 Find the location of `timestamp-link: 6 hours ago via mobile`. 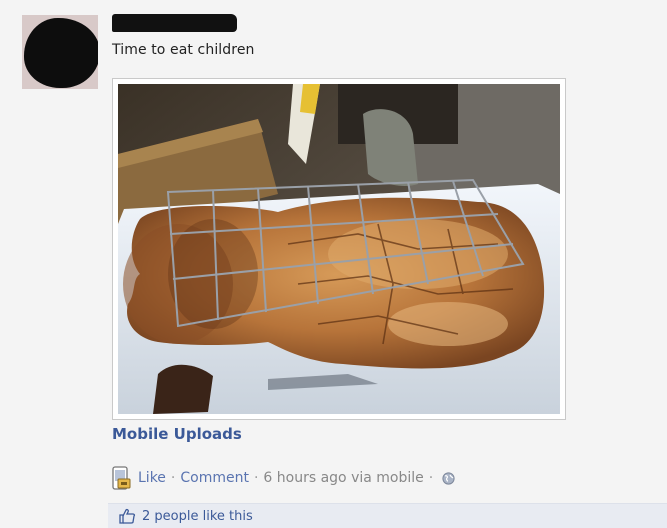

timestamp-link: 6 hours ago via mobile is located at coordinates (343, 478).